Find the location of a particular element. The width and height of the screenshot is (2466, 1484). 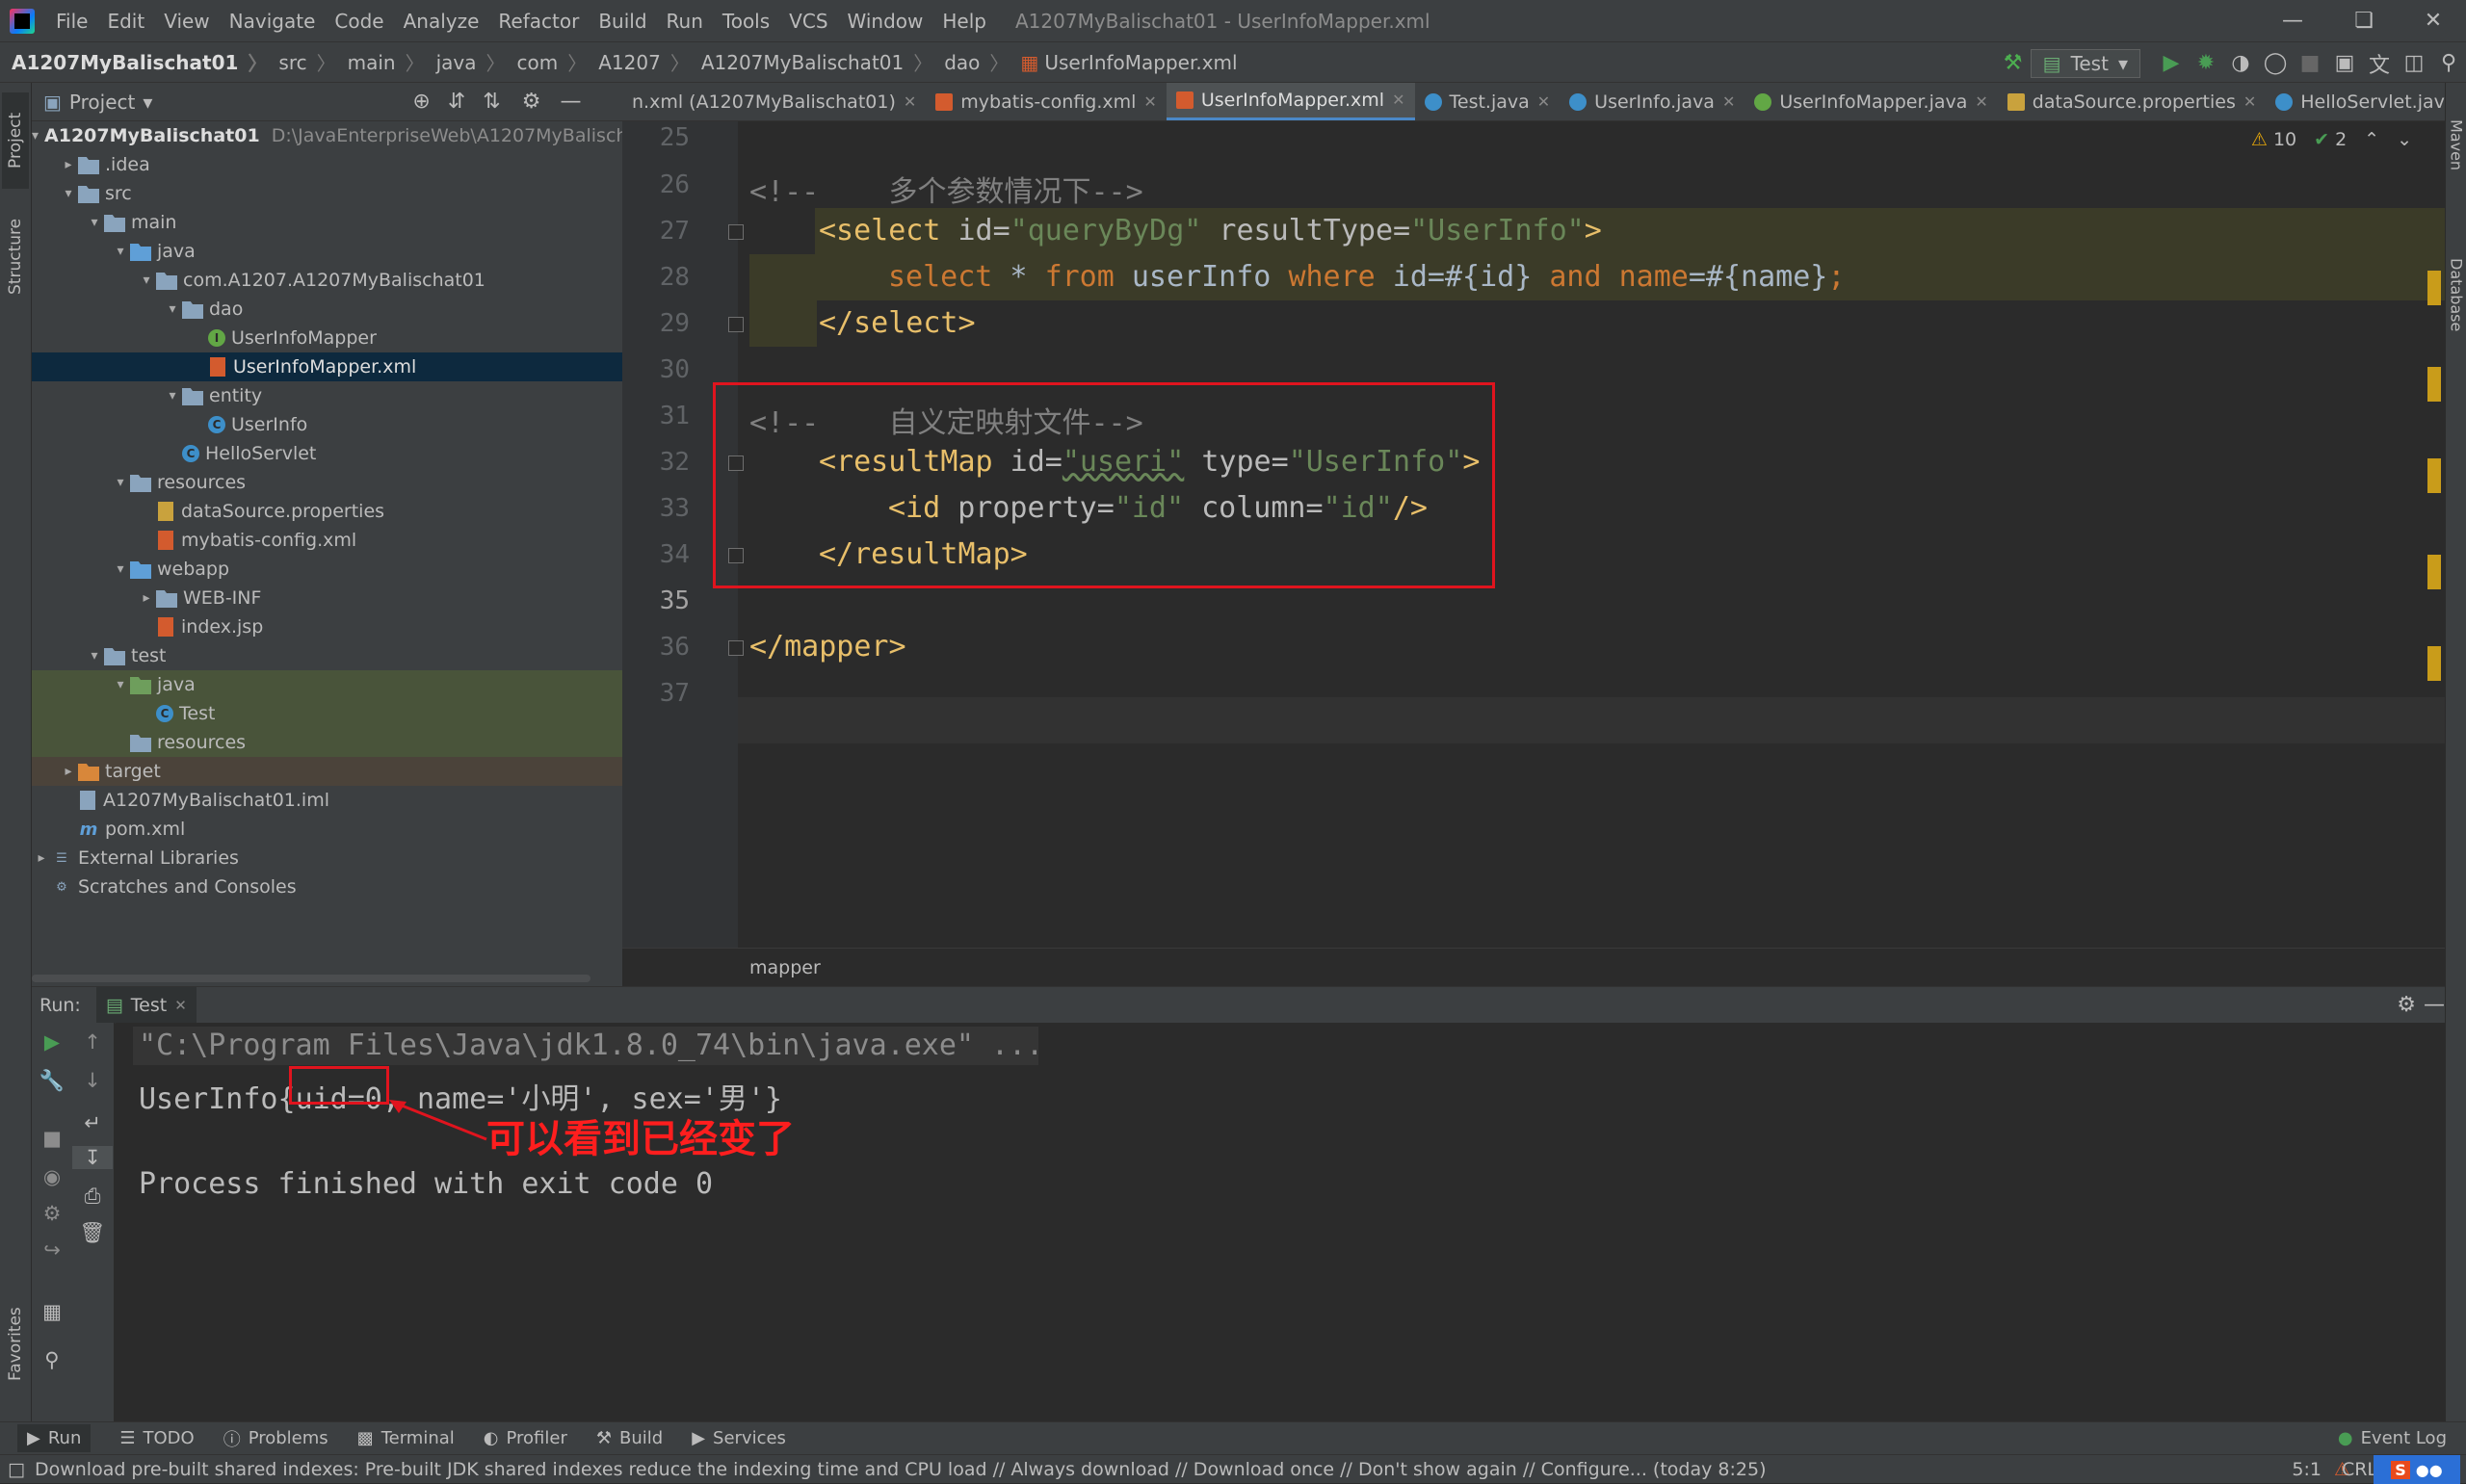

chevron-down-icon: ▾ is located at coordinates (147, 103).